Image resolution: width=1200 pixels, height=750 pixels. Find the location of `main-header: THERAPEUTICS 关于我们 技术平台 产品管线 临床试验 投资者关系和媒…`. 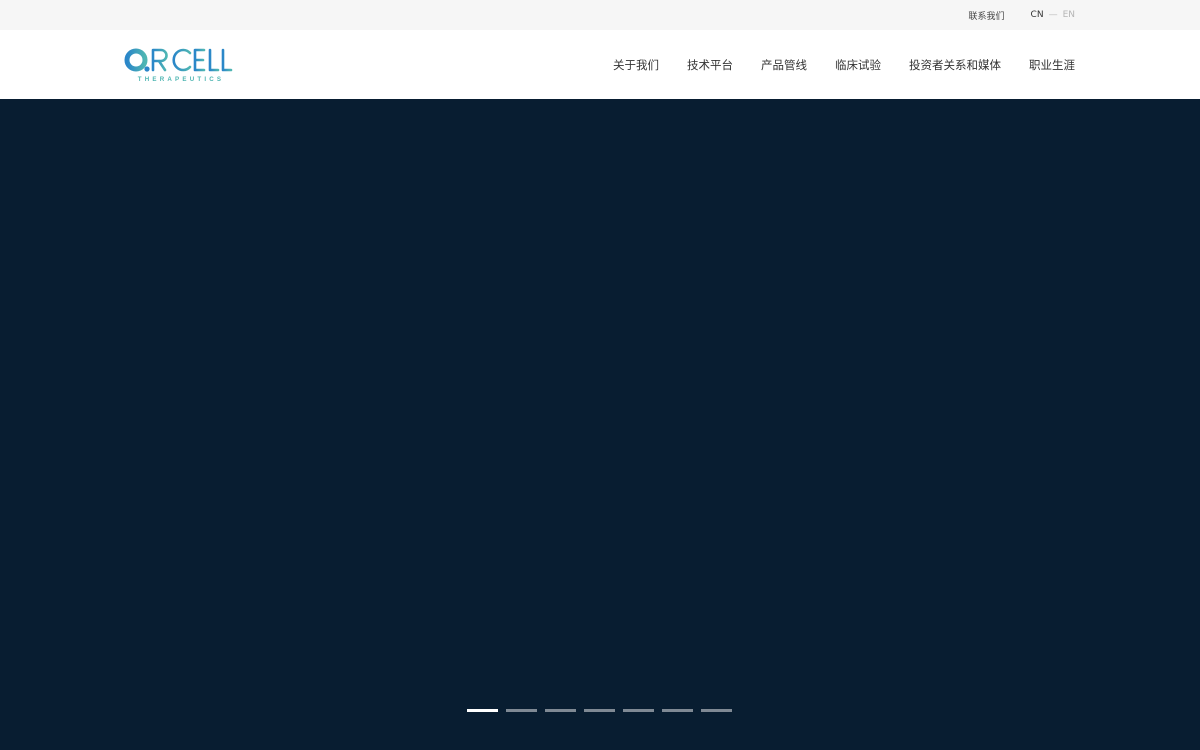

main-header: THERAPEUTICS 关于我们 技术平台 产品管线 临床试验 投资者关系和媒… is located at coordinates (600, 64).